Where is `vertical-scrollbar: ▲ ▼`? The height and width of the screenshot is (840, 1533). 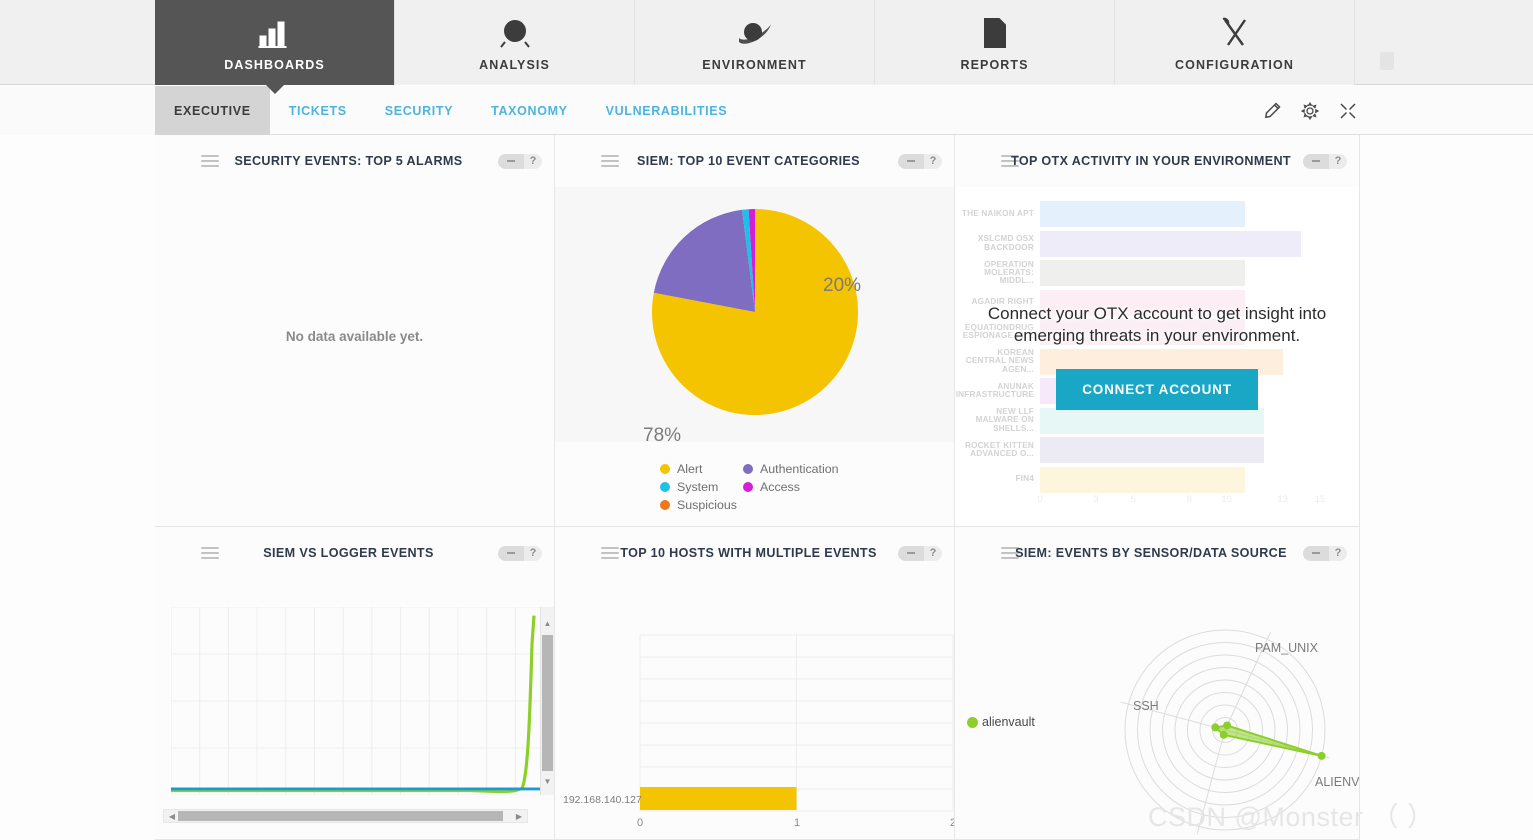 vertical-scrollbar: ▲ ▼ is located at coordinates (547, 701).